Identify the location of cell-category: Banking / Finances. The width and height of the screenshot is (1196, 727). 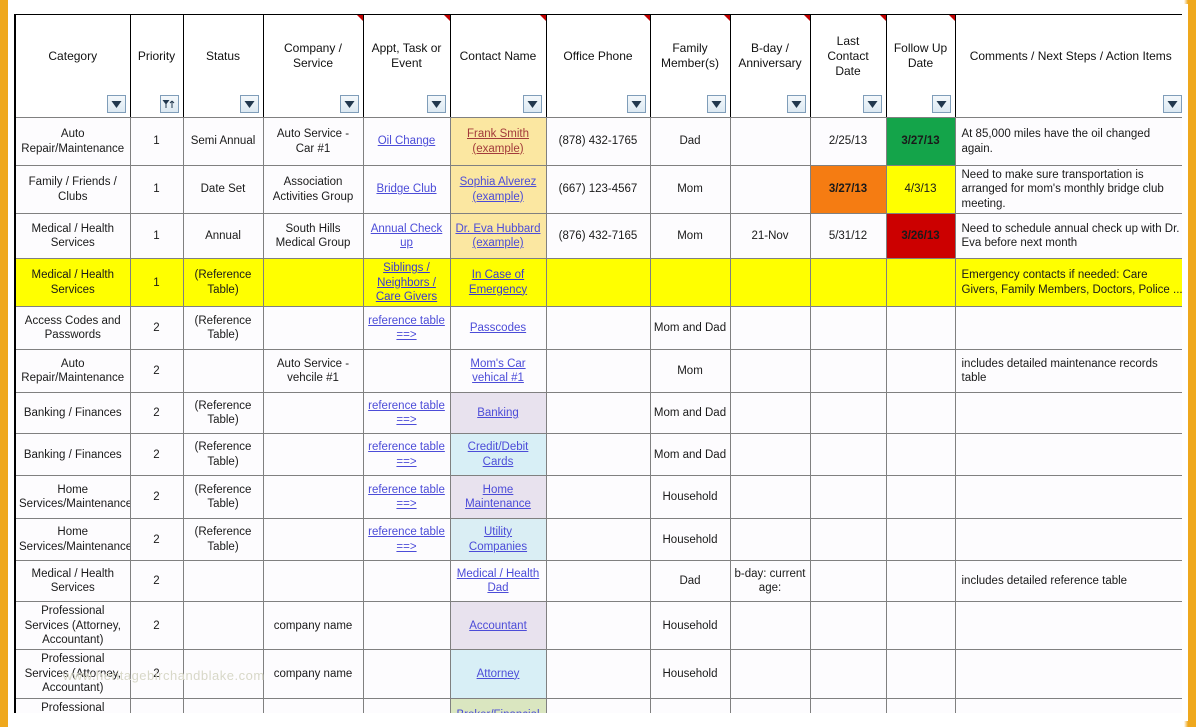
(72, 455).